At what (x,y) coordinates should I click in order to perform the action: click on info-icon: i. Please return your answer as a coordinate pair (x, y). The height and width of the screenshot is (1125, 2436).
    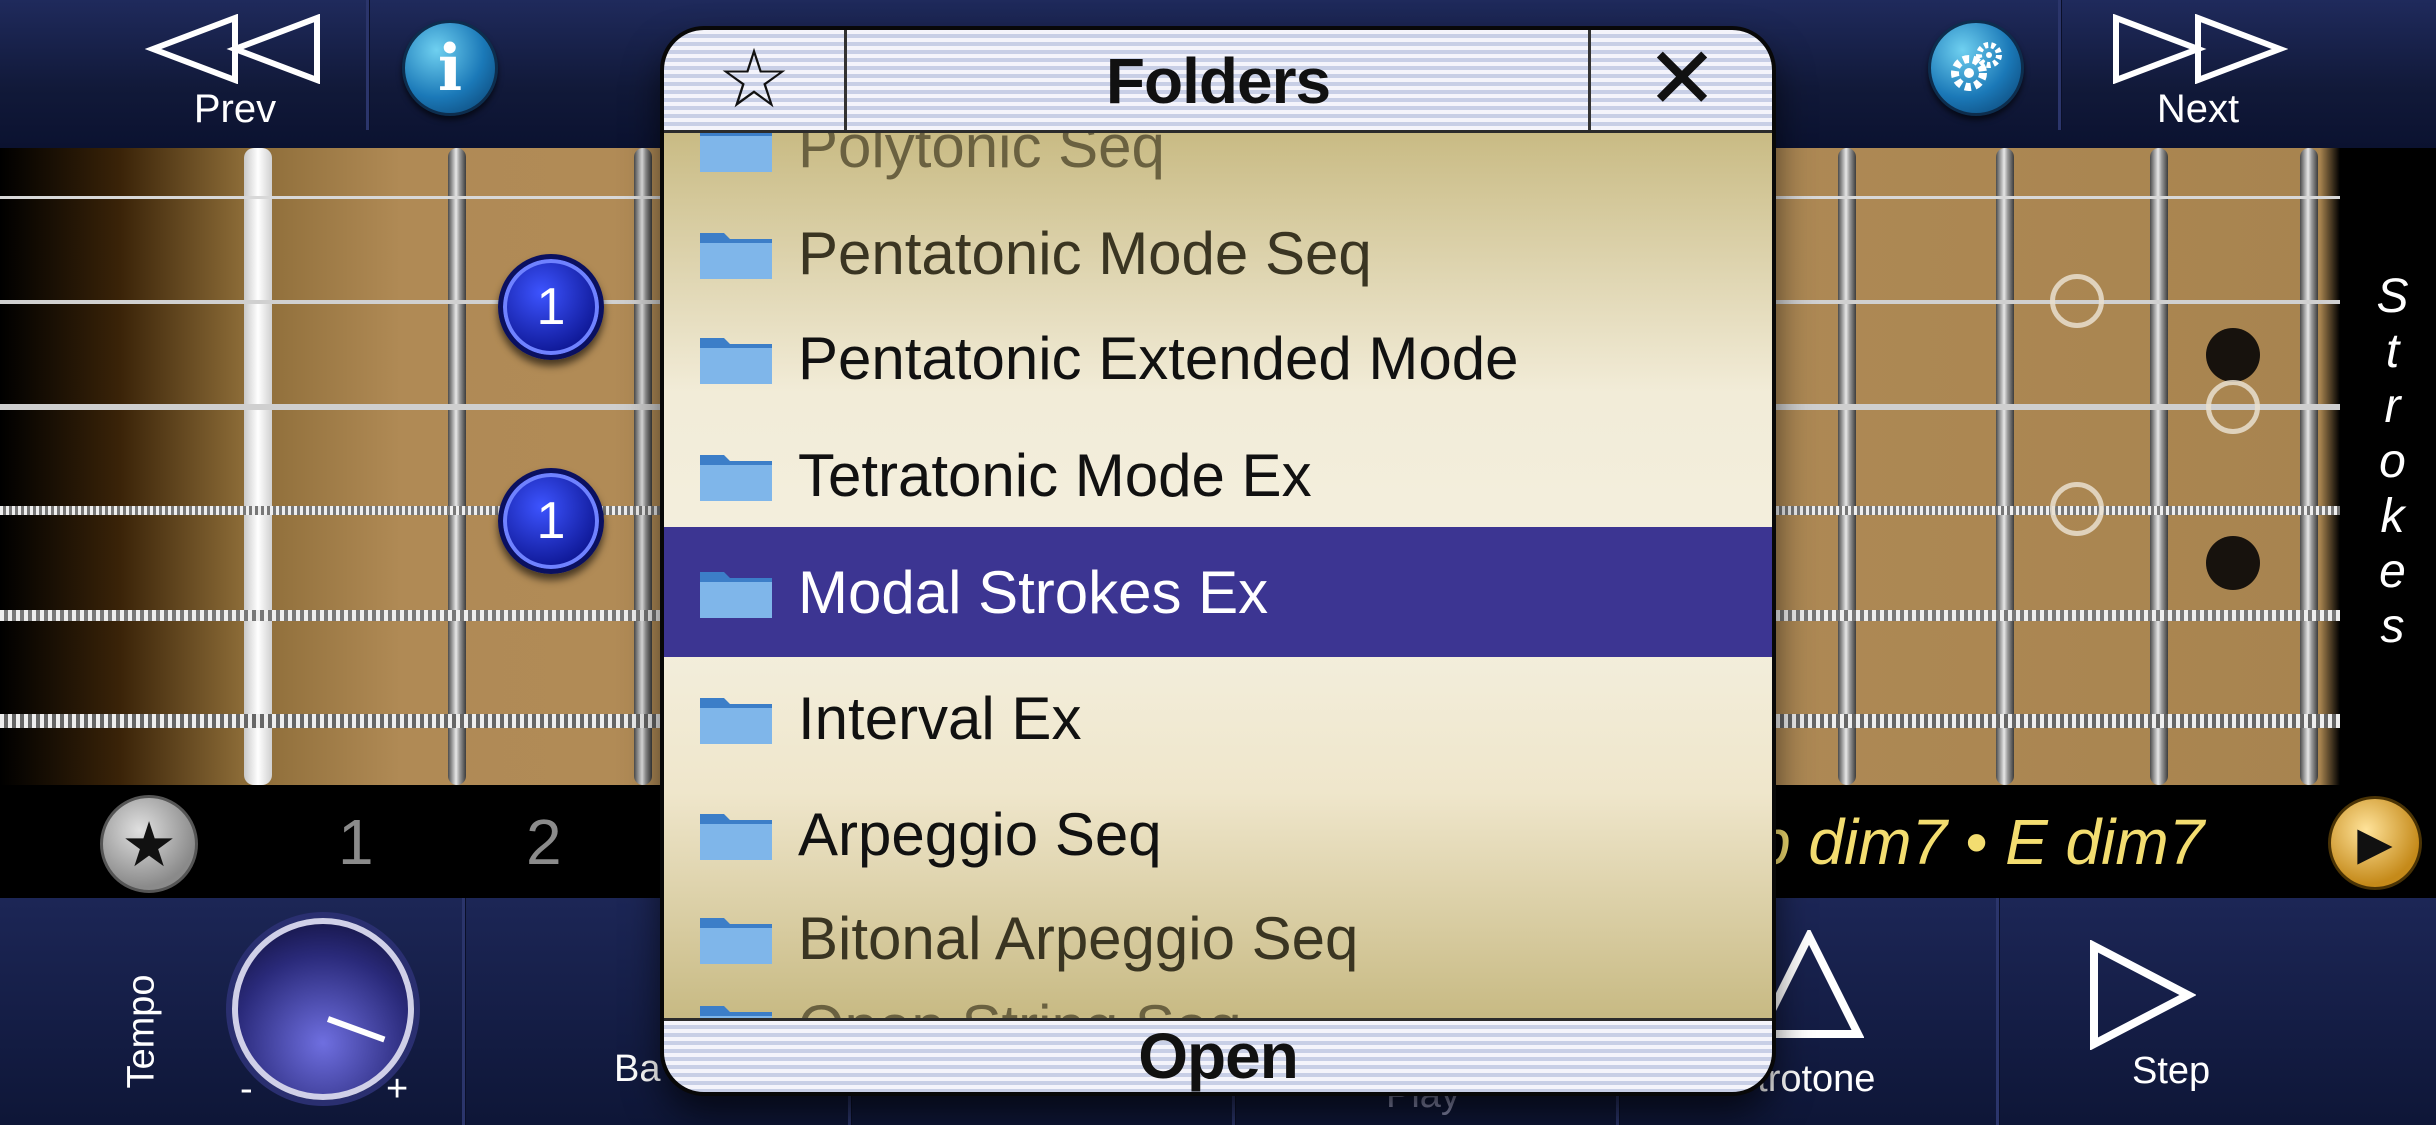
    Looking at the image, I should click on (450, 68).